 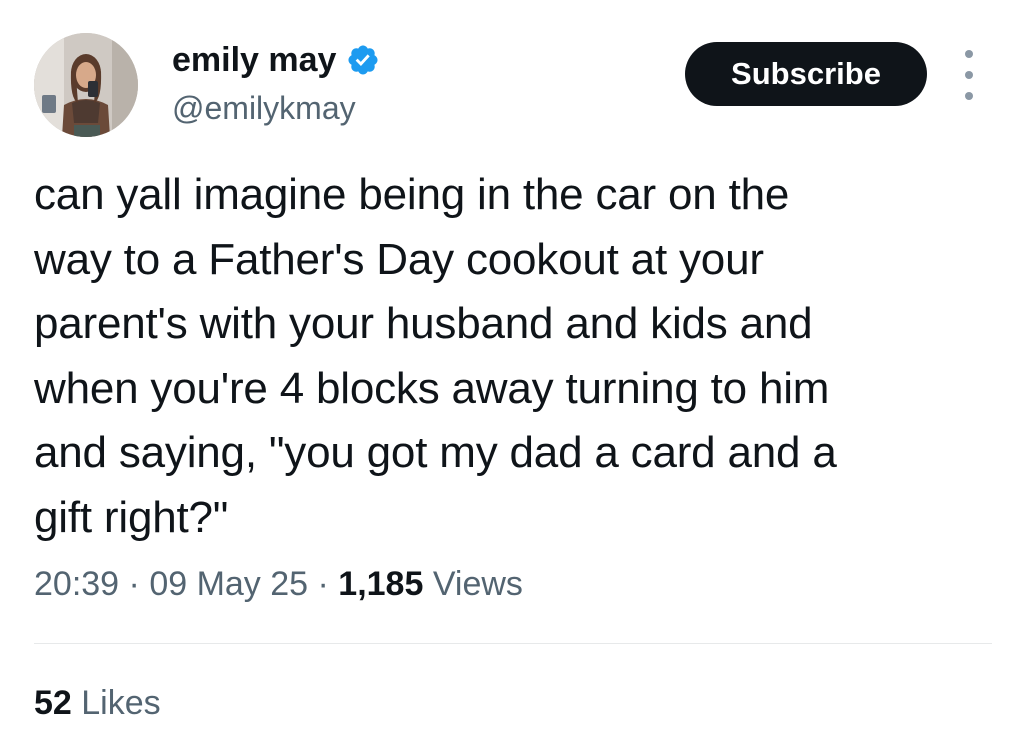 I want to click on tweet-date: 09 May 25, so click(x=228, y=584).